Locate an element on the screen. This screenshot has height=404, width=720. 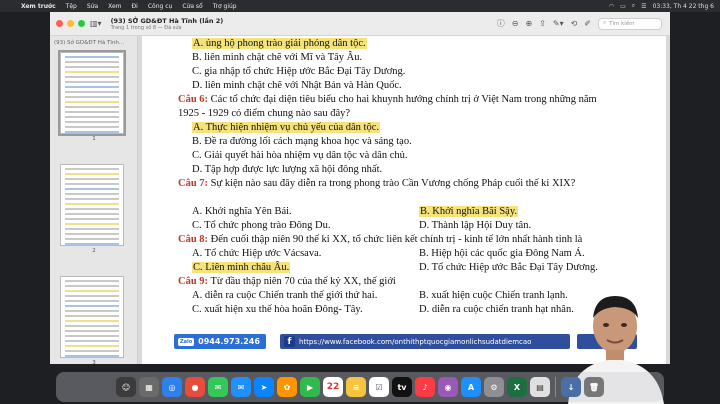
search-input: ⌕ Tìm kiếm is located at coordinates (630, 23).